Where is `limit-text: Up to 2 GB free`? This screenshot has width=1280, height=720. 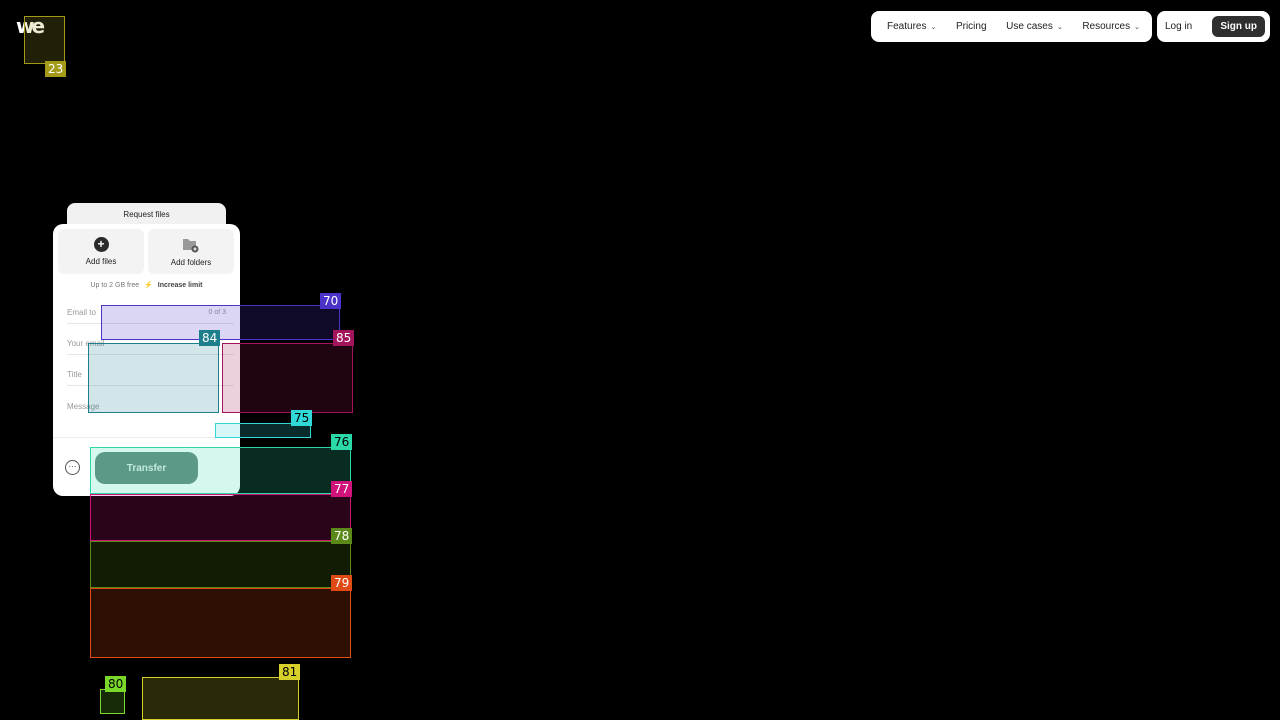
limit-text: Up to 2 GB free is located at coordinates (115, 285).